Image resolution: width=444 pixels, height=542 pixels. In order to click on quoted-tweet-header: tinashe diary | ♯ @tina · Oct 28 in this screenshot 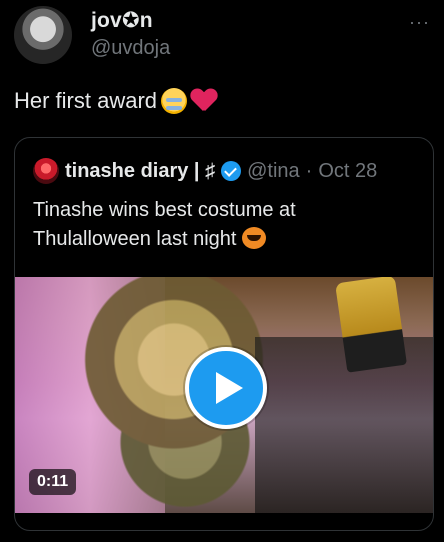, I will do `click(205, 171)`.